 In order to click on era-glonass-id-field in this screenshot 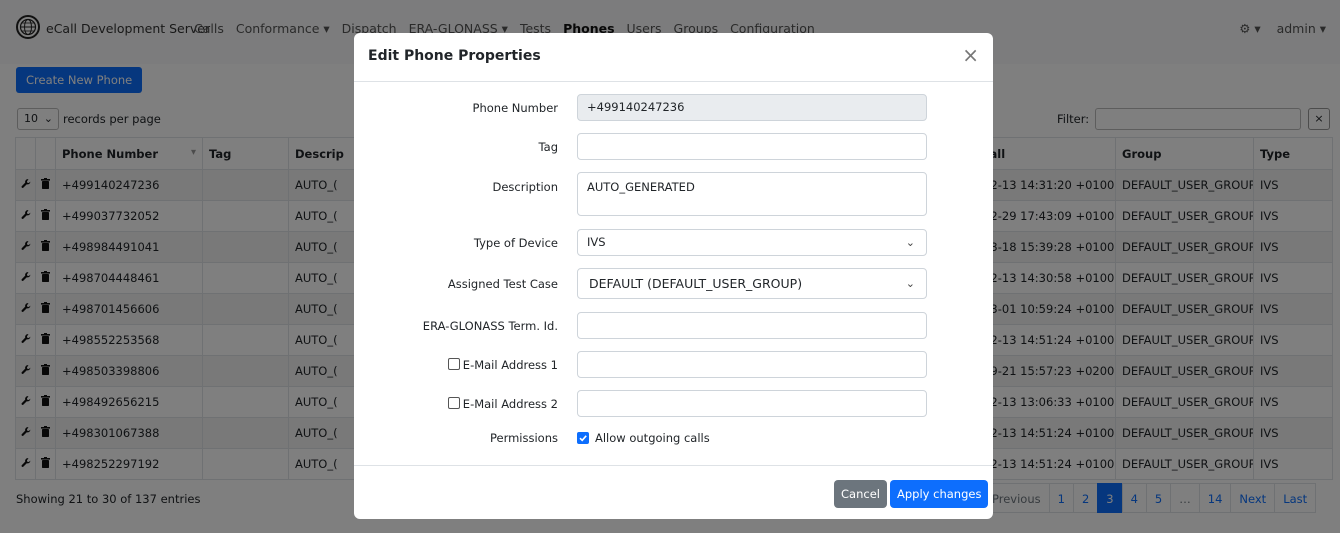, I will do `click(752, 325)`.